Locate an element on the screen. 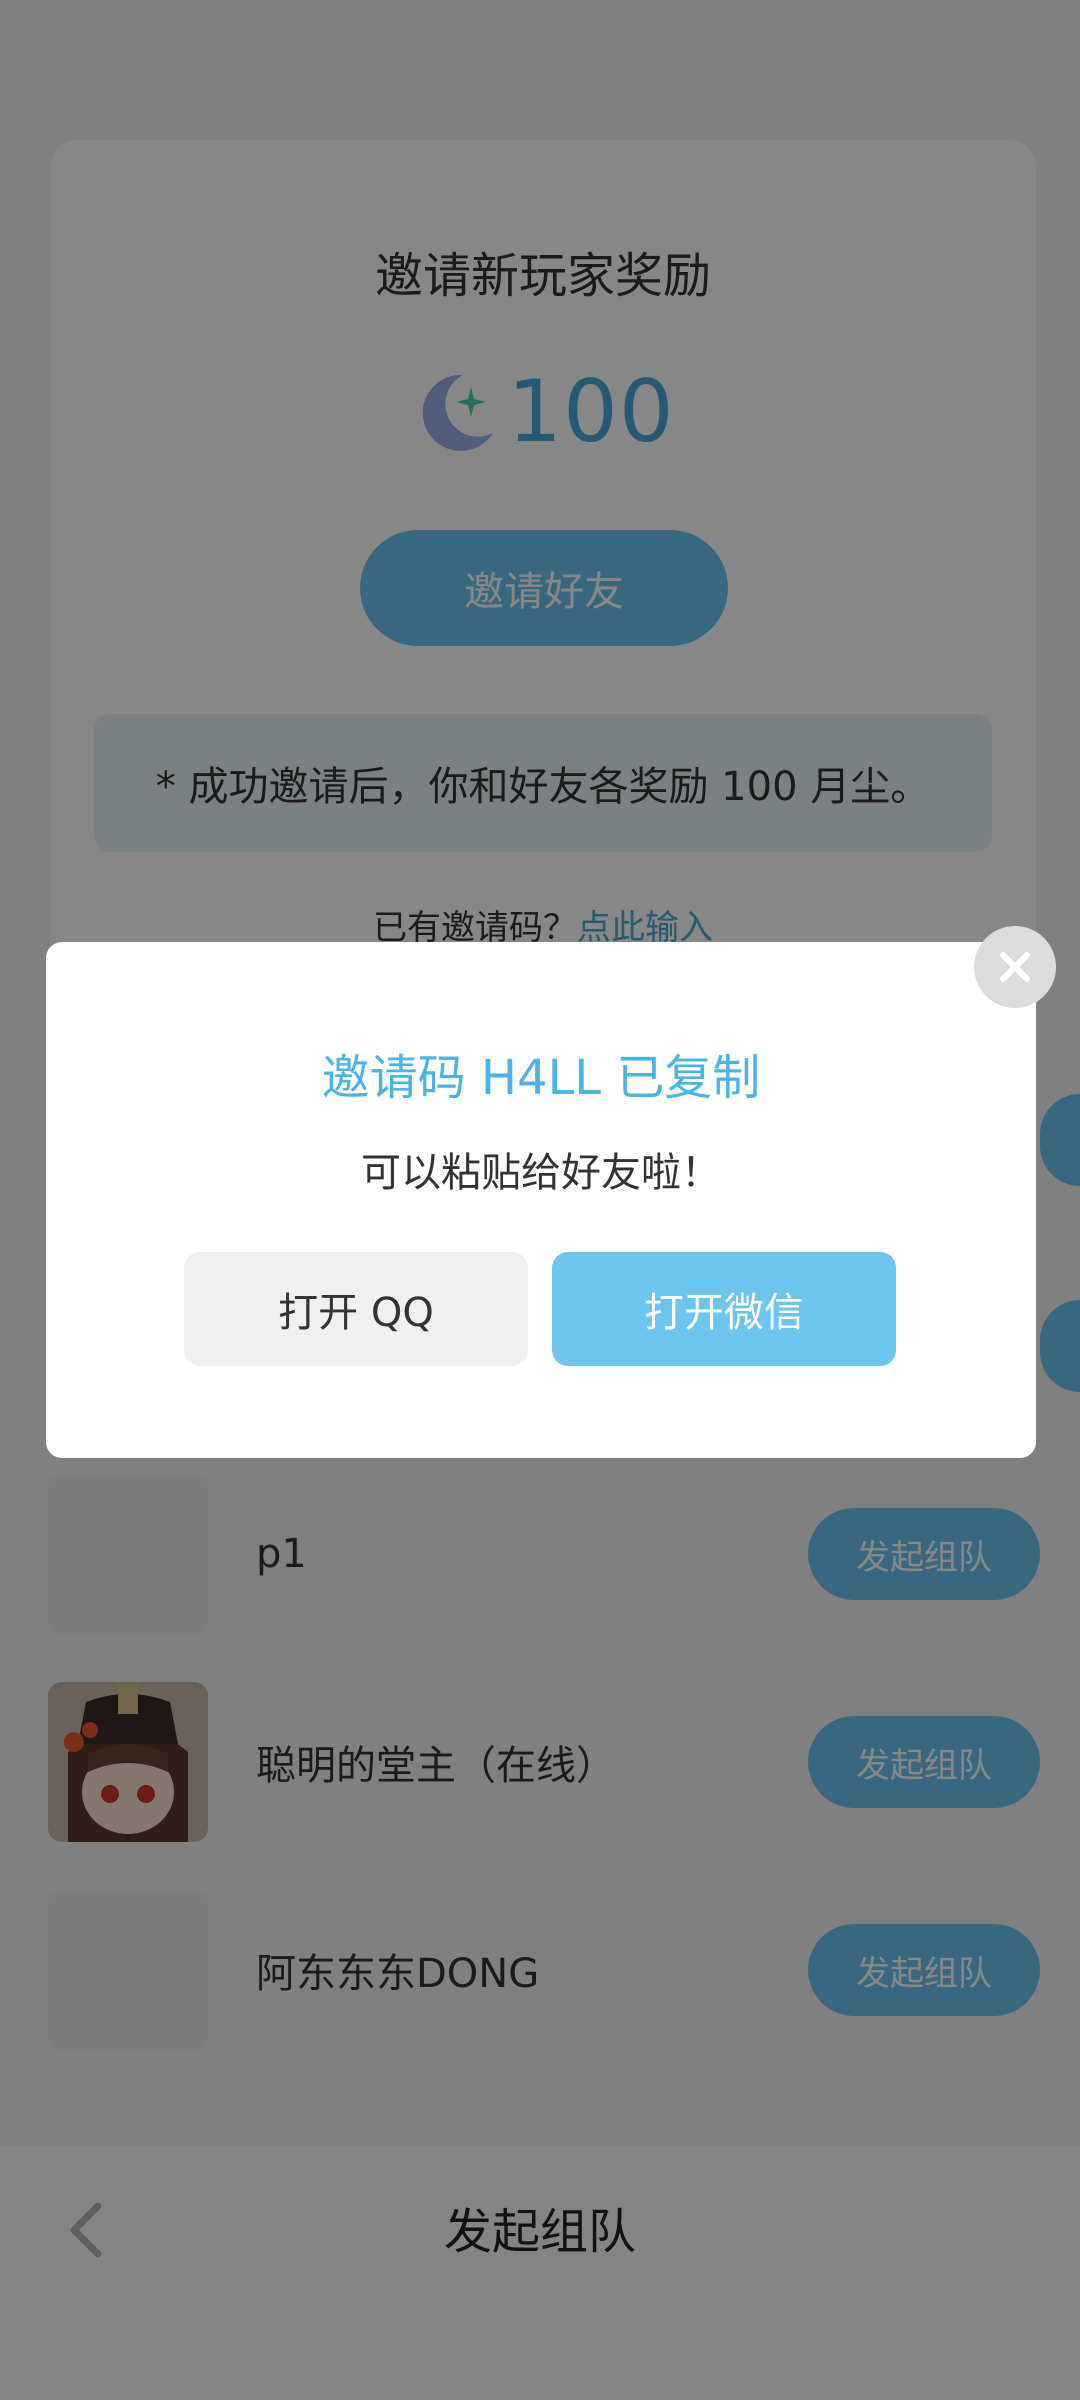 This screenshot has height=2400, width=1080. dialog-title: 邀请码 H4LL 已复制 is located at coordinates (541, 1078).